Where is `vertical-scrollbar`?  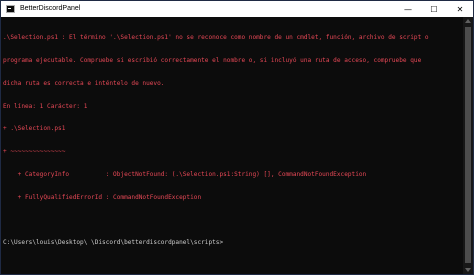
vertical-scrollbar is located at coordinates (468, 145).